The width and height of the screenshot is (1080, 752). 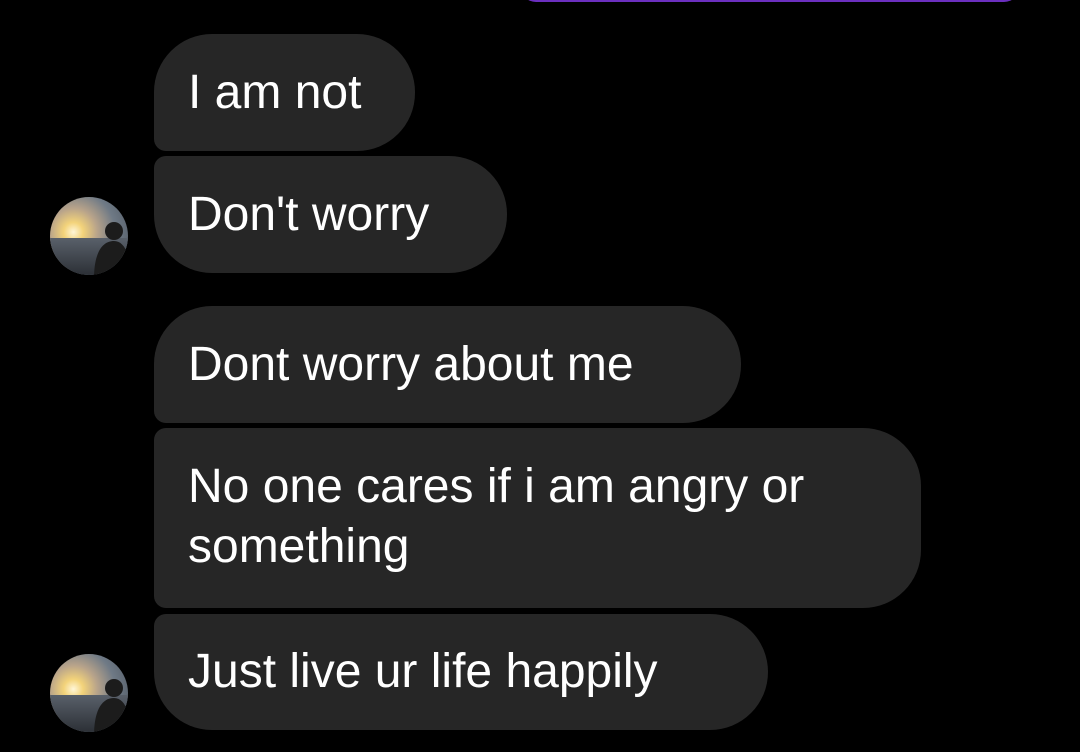 I want to click on message-bubble: Dont worry about me, so click(x=447, y=364).